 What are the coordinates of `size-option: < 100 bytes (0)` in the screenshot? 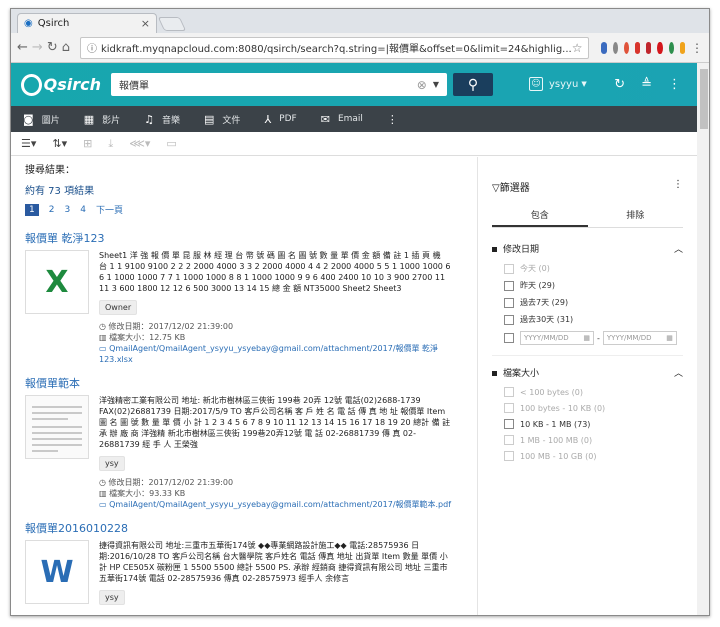 It's located at (587, 392).